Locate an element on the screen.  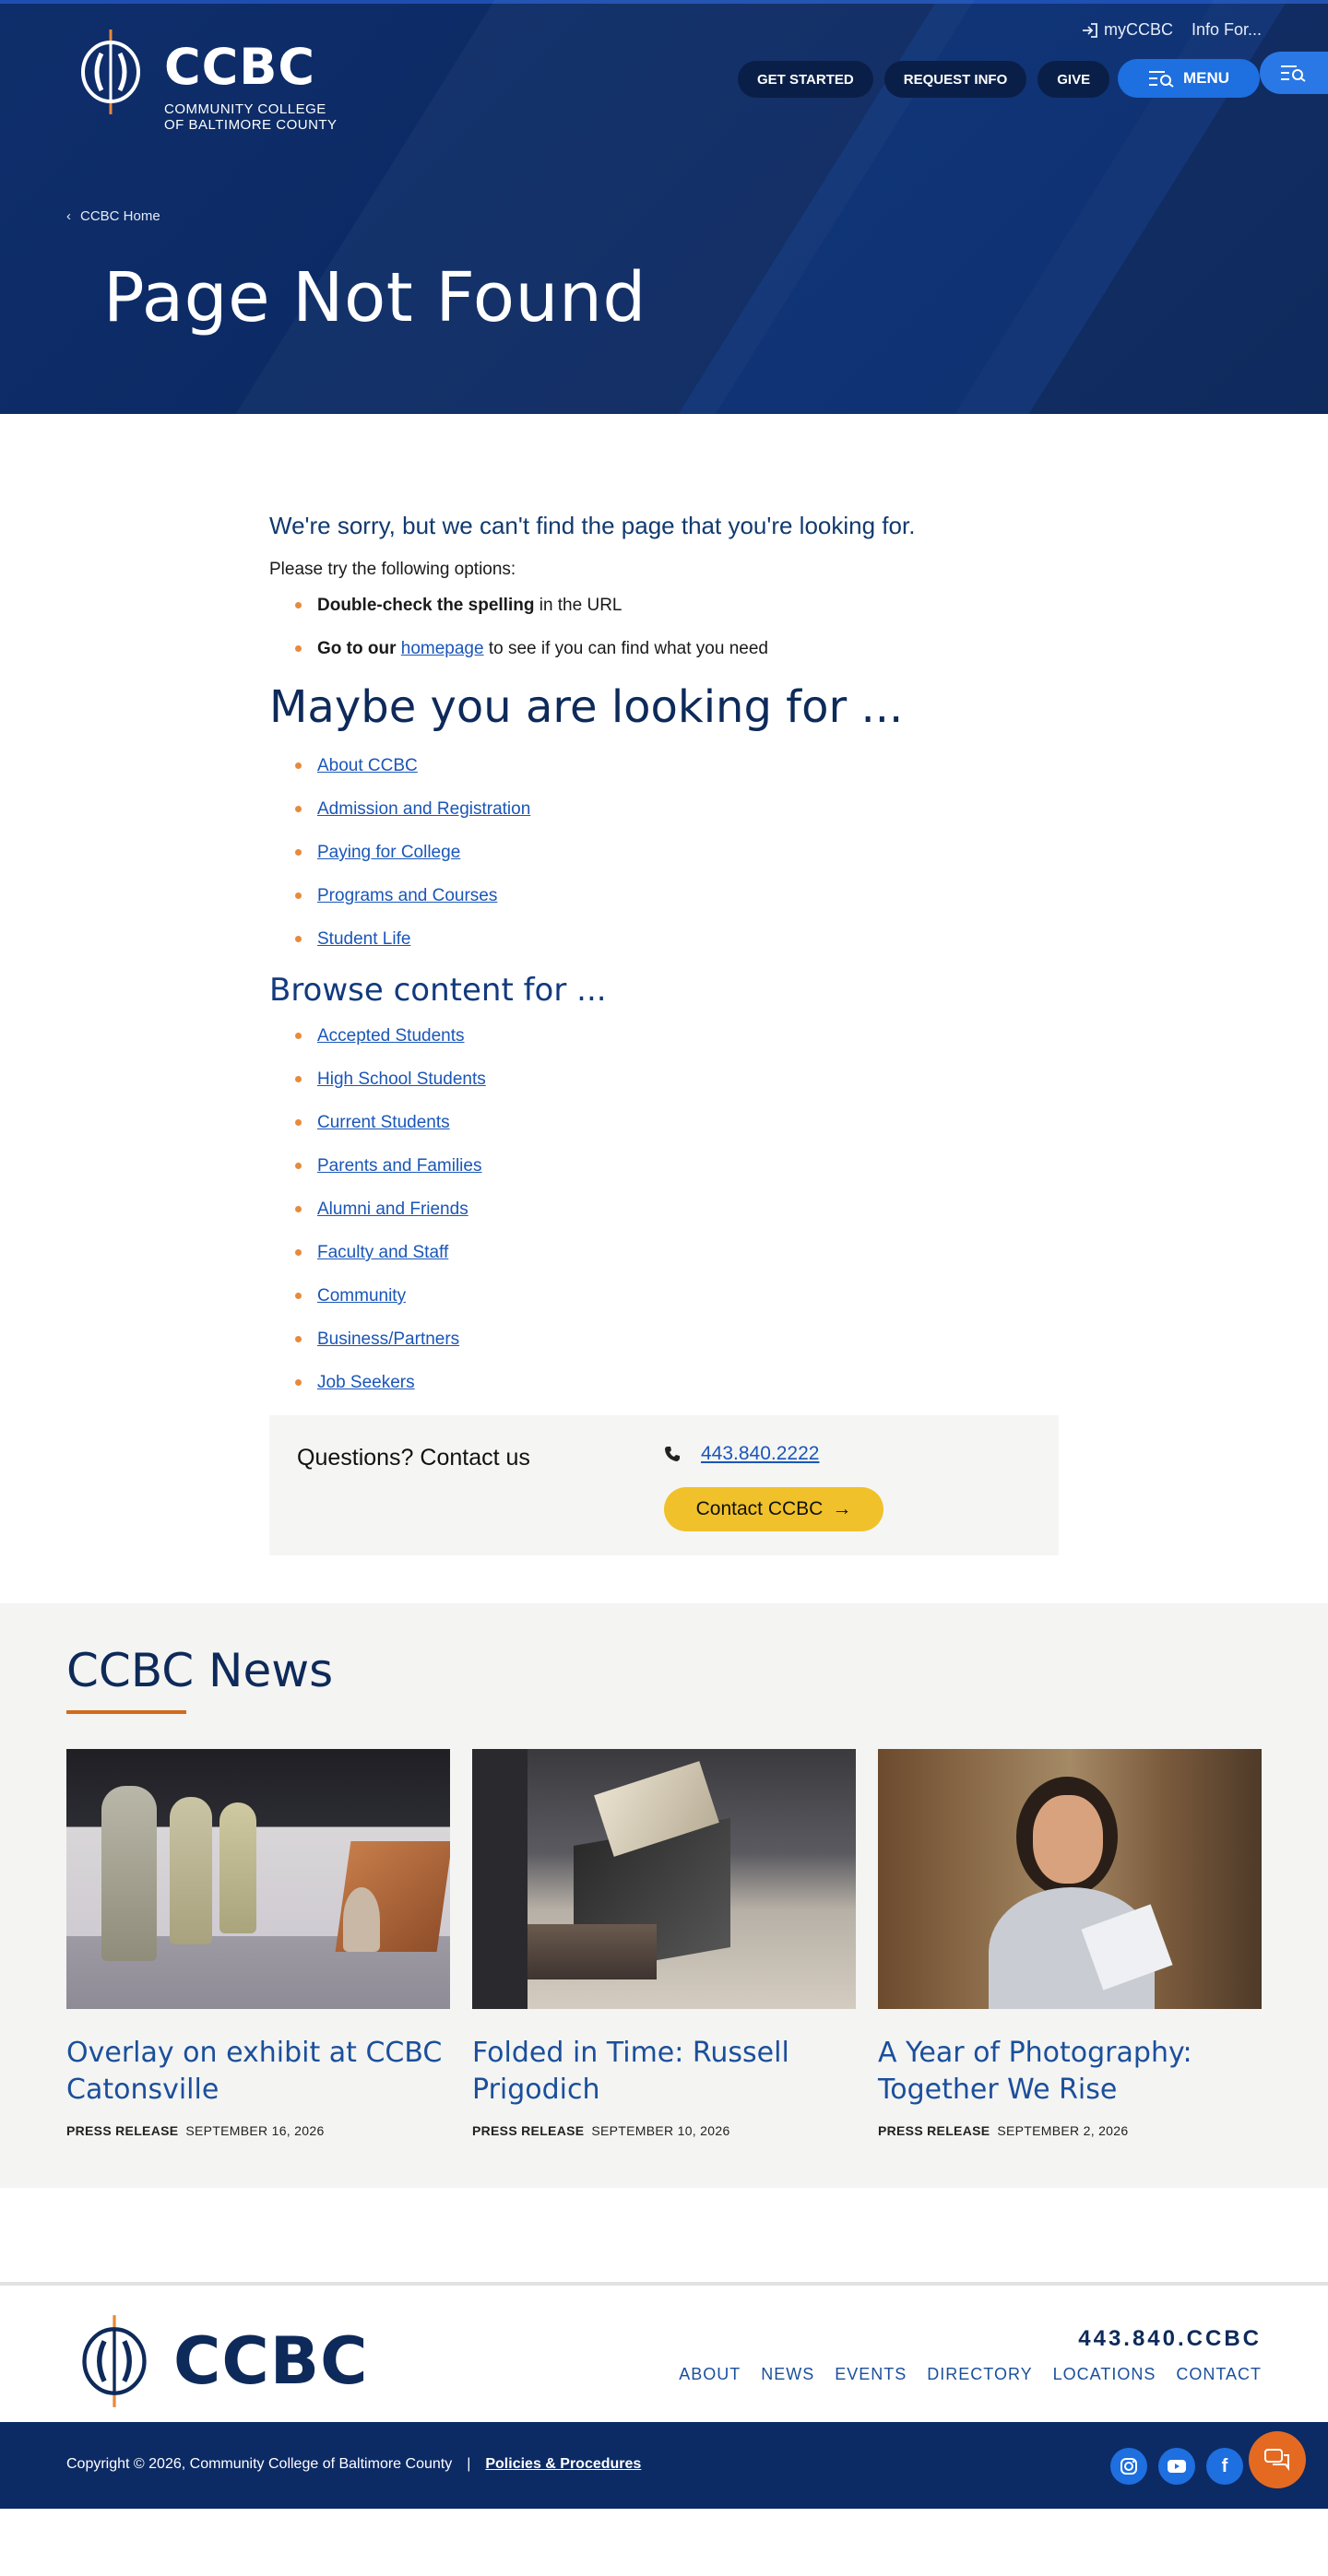
link-accepted-students: Accepted Students is located at coordinates (391, 1036).